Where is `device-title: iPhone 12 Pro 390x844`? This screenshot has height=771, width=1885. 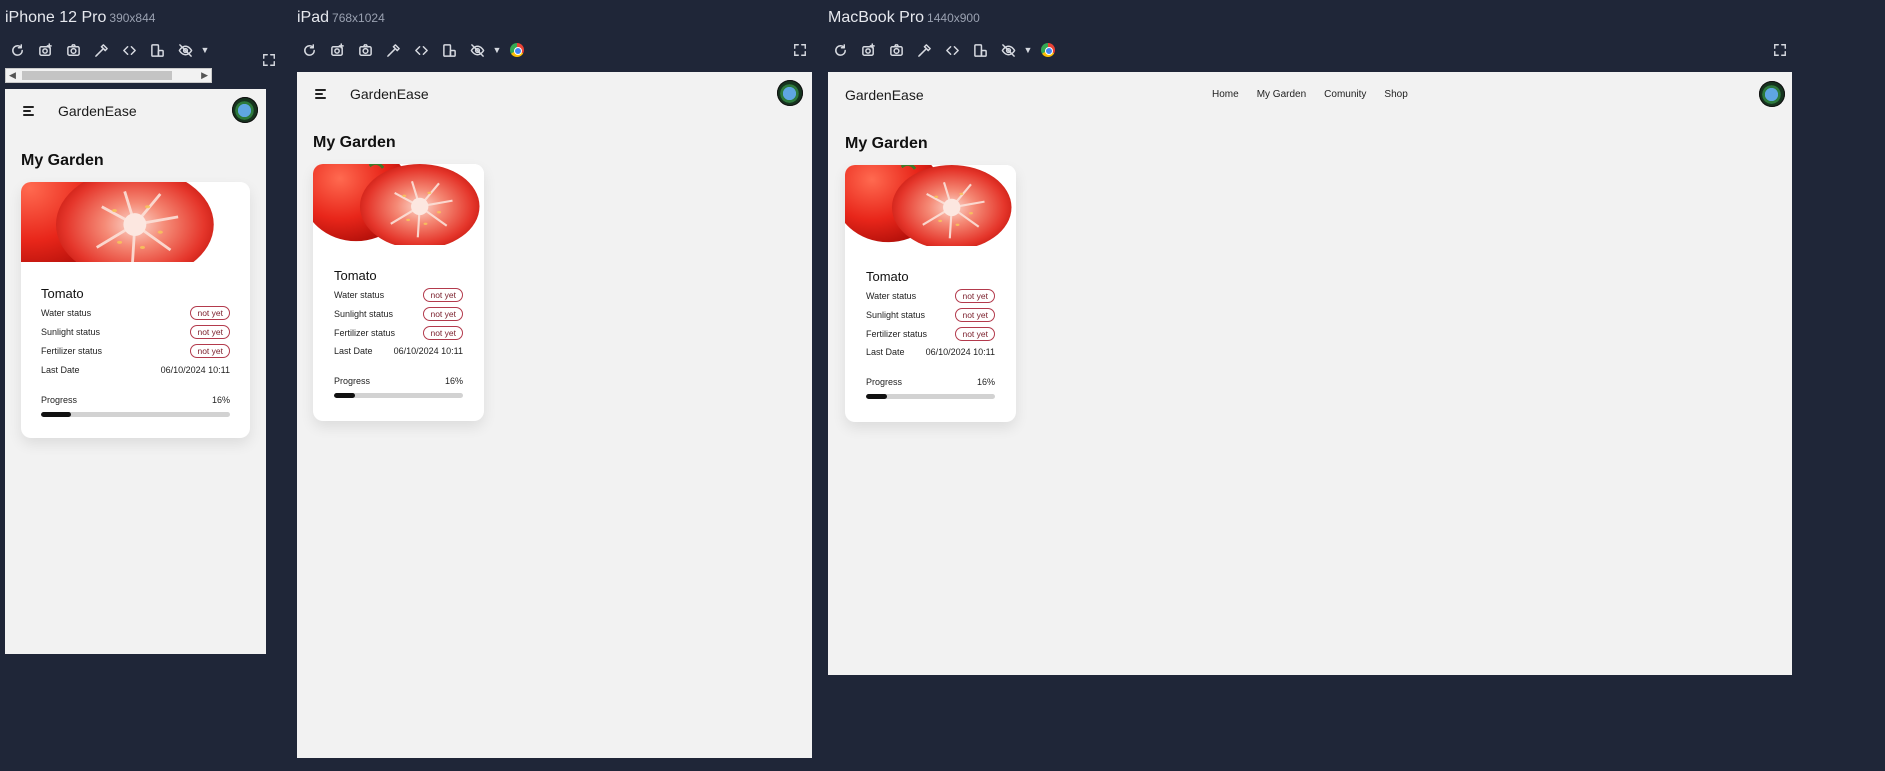 device-title: iPhone 12 Pro 390x844 is located at coordinates (80, 18).